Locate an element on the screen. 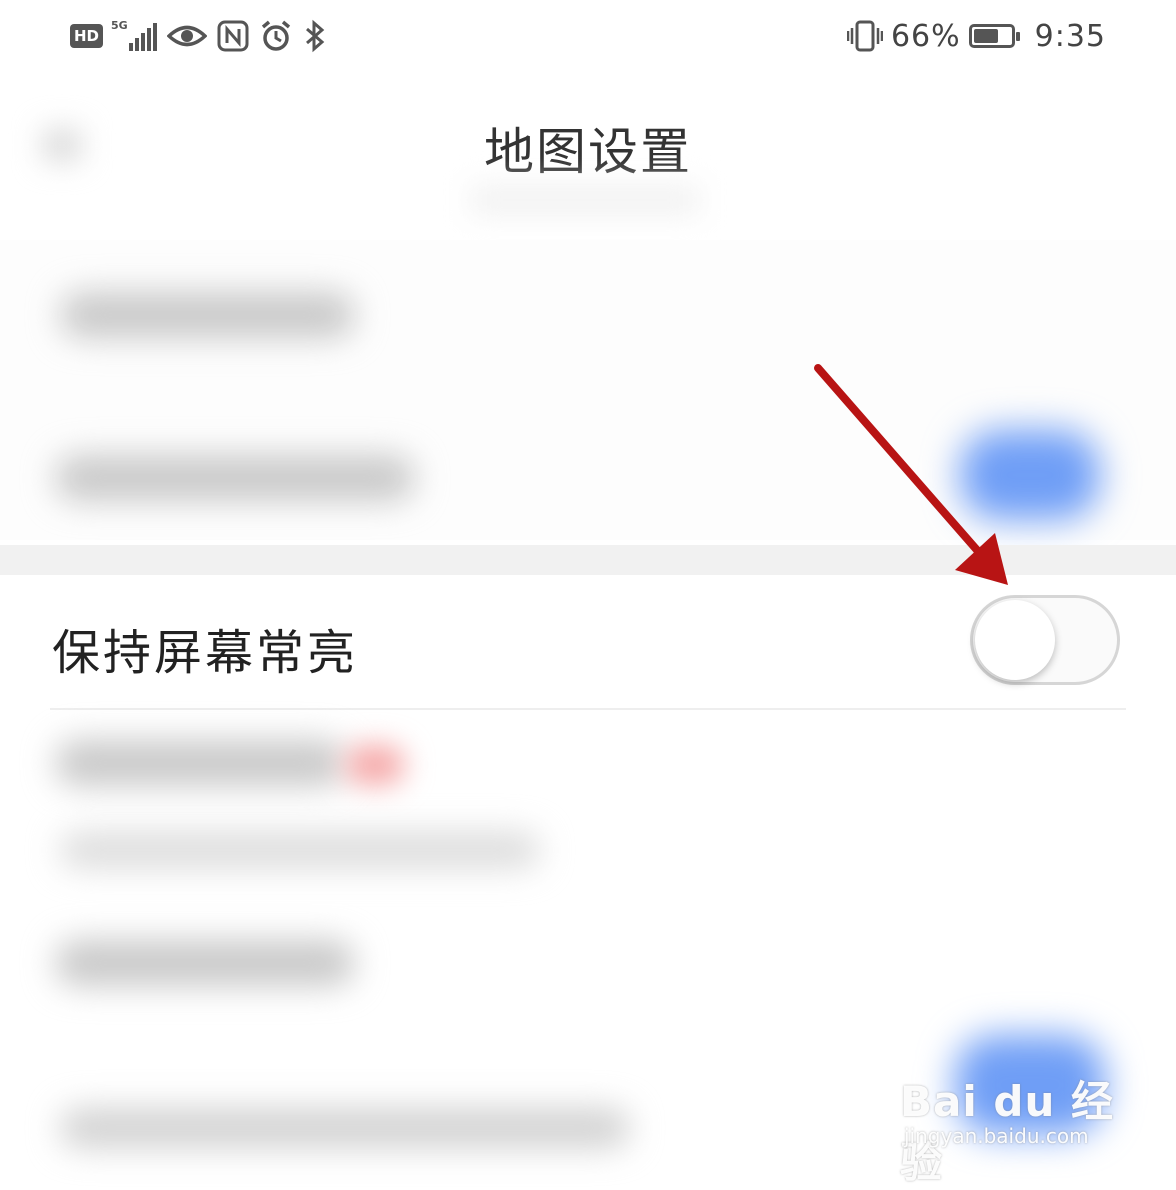 The image size is (1176, 1190). setting-row-keep-screen-on: 保持屏幕常亮 is located at coordinates (588, 642).